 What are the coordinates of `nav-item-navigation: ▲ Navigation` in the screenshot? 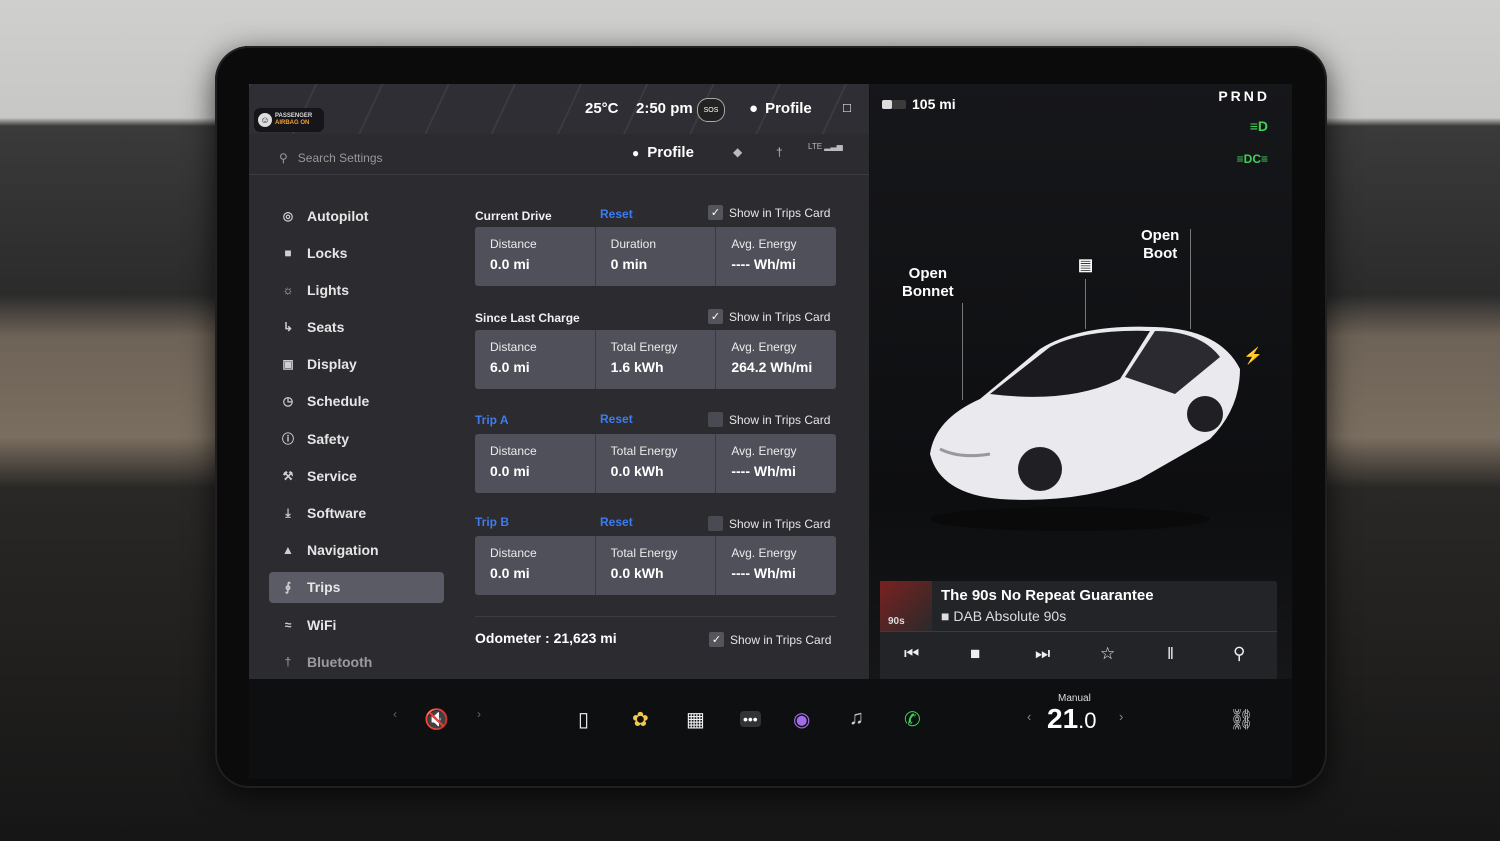 It's located at (356, 550).